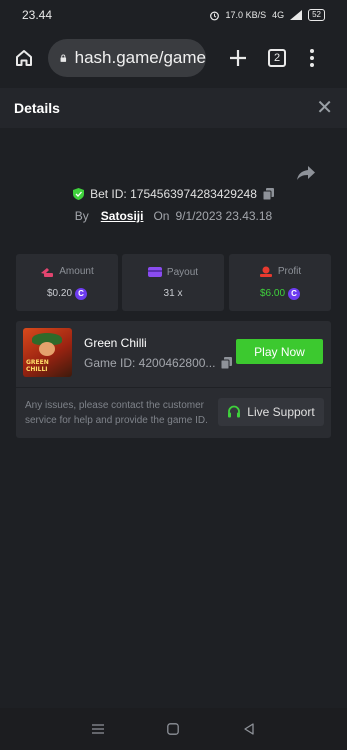 This screenshot has width=347, height=750. I want to click on stat-payout: Payout 31 x, so click(173, 282).